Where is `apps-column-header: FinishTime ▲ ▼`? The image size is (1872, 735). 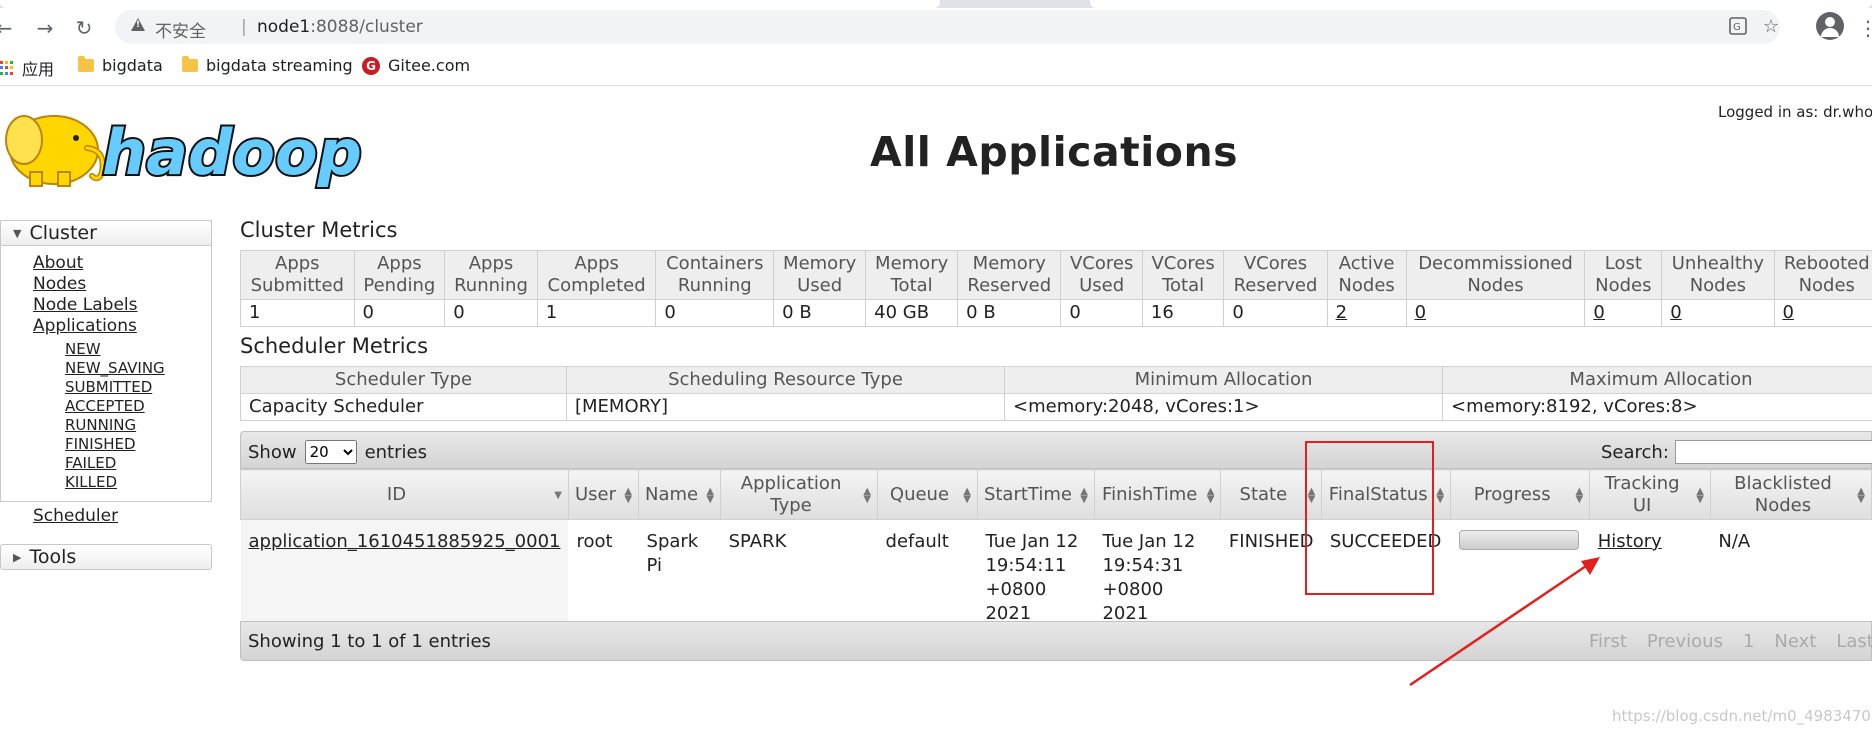 apps-column-header: FinishTime ▲ ▼ is located at coordinates (1157, 494).